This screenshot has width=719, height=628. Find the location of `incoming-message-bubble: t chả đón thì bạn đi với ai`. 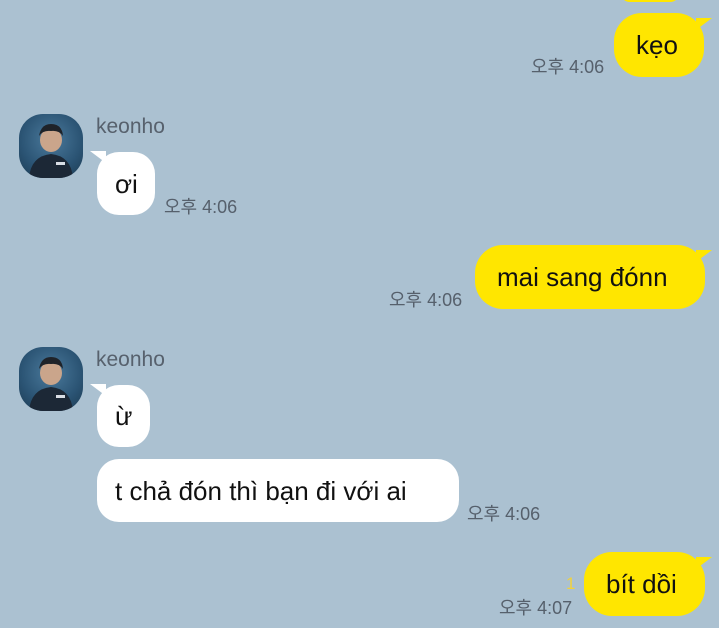

incoming-message-bubble: t chả đón thì bạn đi với ai is located at coordinates (278, 490).